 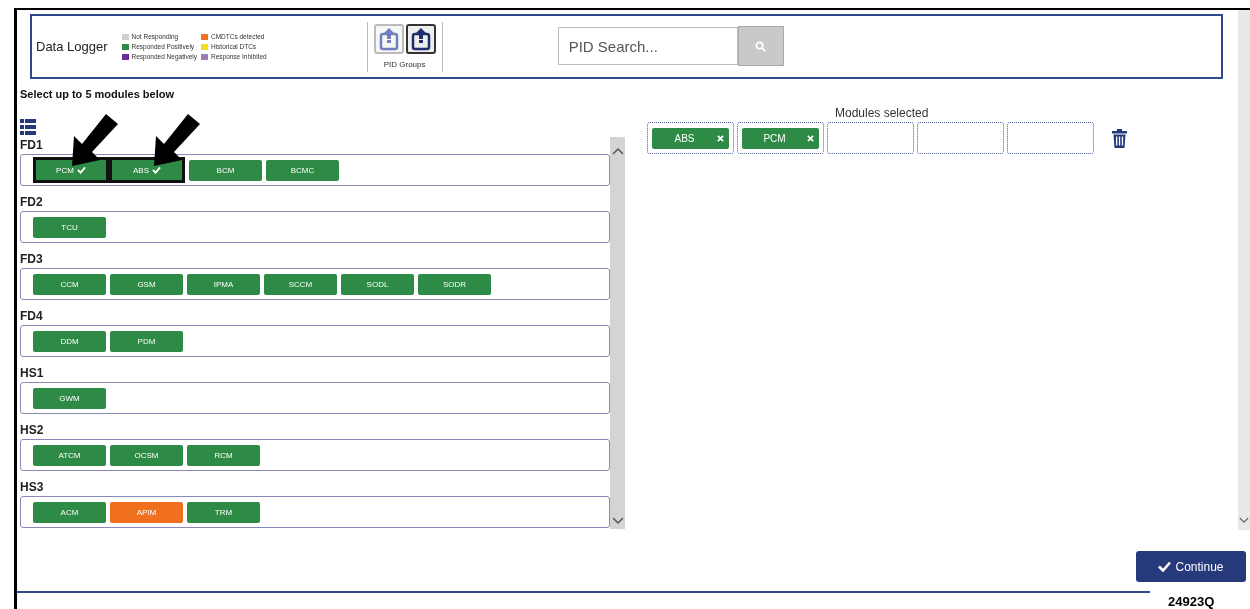 I want to click on module-button: TCU, so click(x=69, y=227).